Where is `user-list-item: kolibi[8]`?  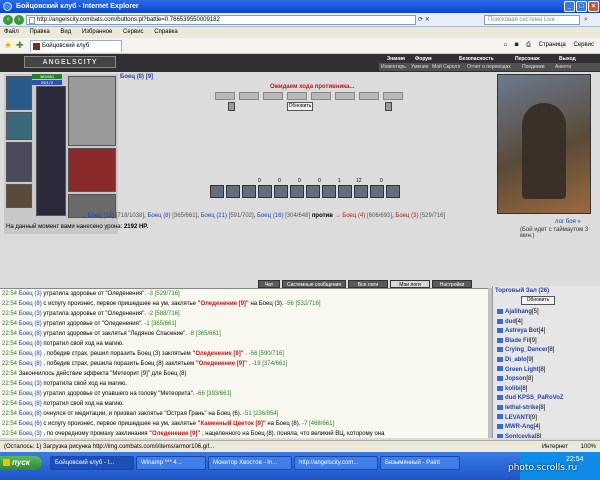
user-list-item: kolibi[8] is located at coordinates (546, 390).